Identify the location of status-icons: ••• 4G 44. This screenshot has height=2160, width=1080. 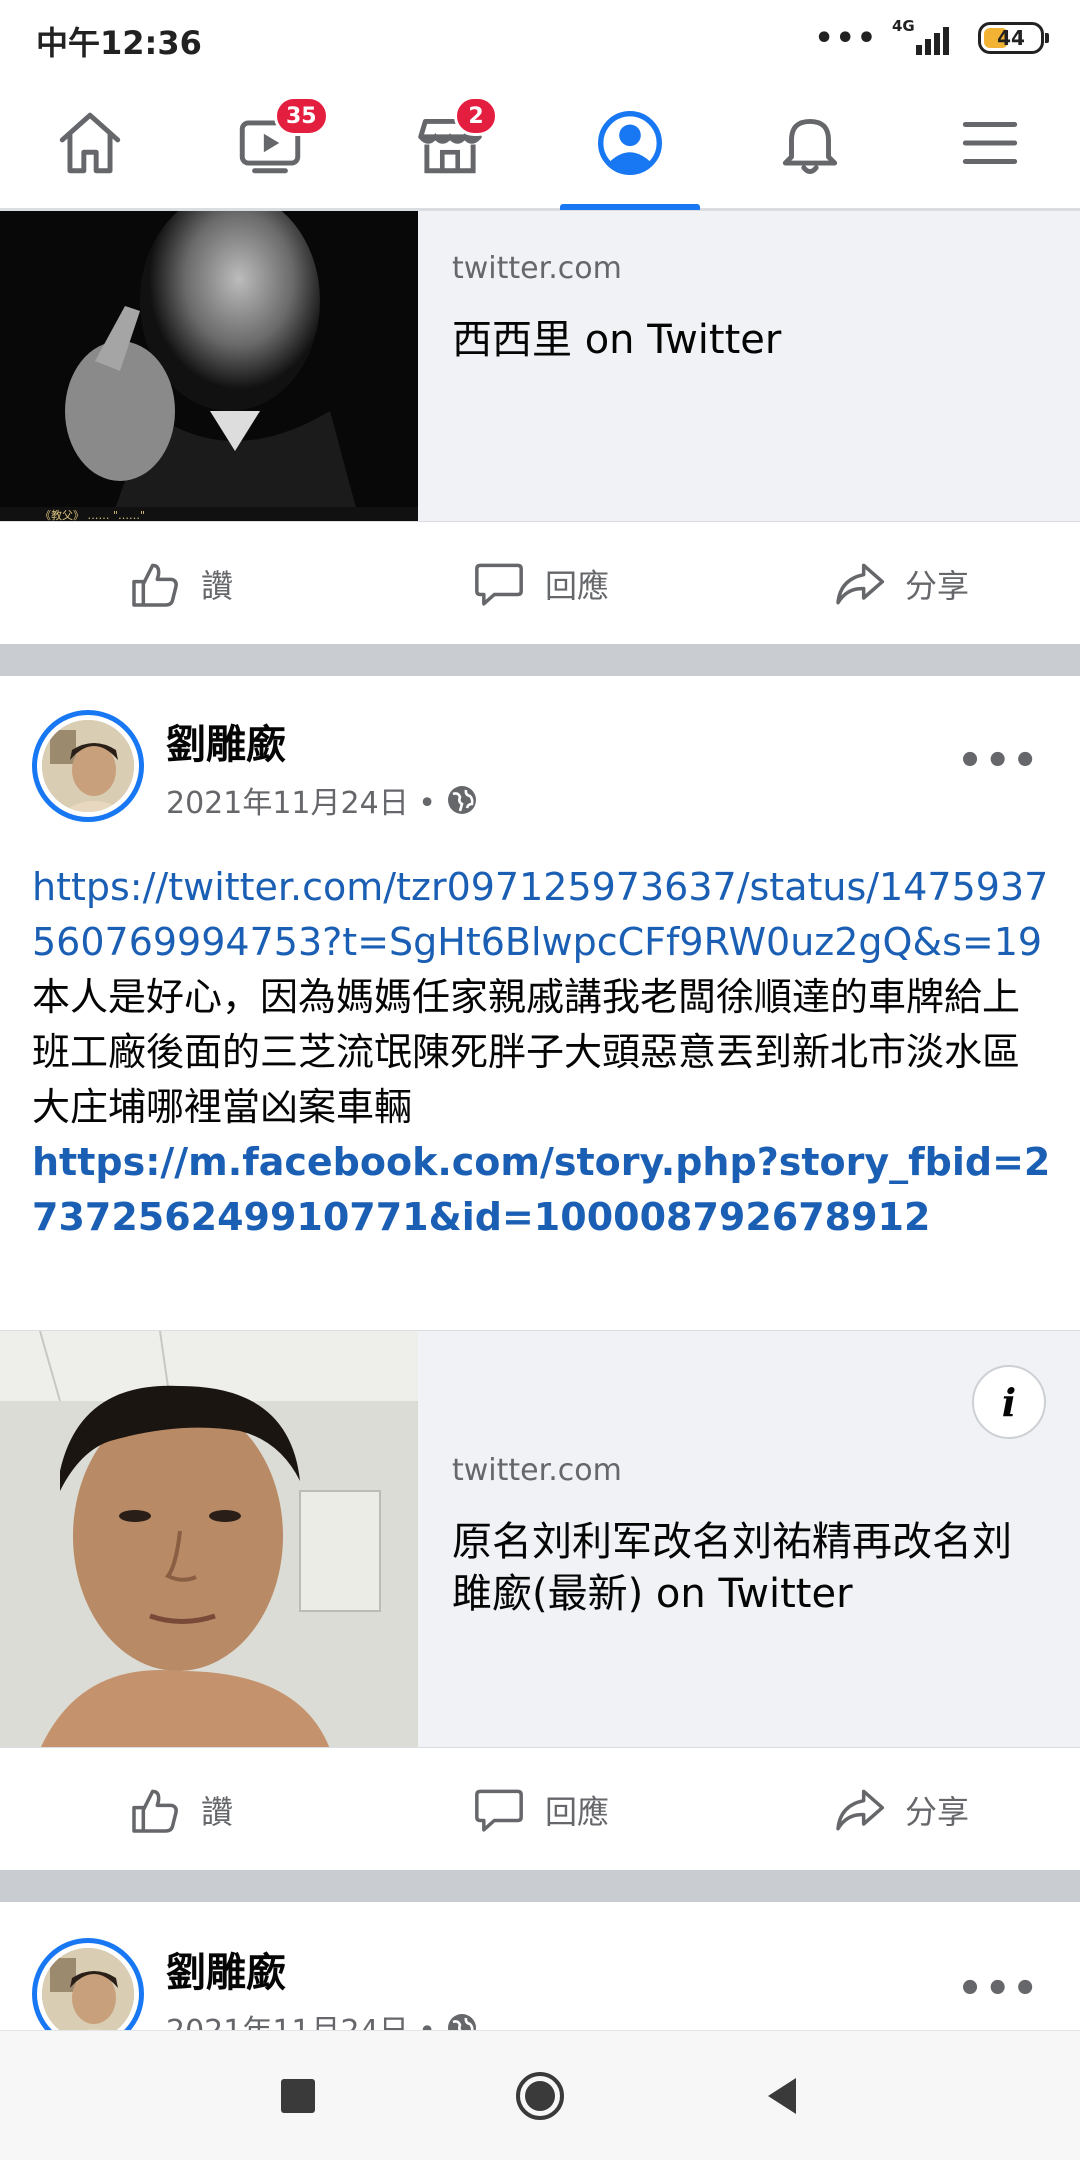
(931, 37).